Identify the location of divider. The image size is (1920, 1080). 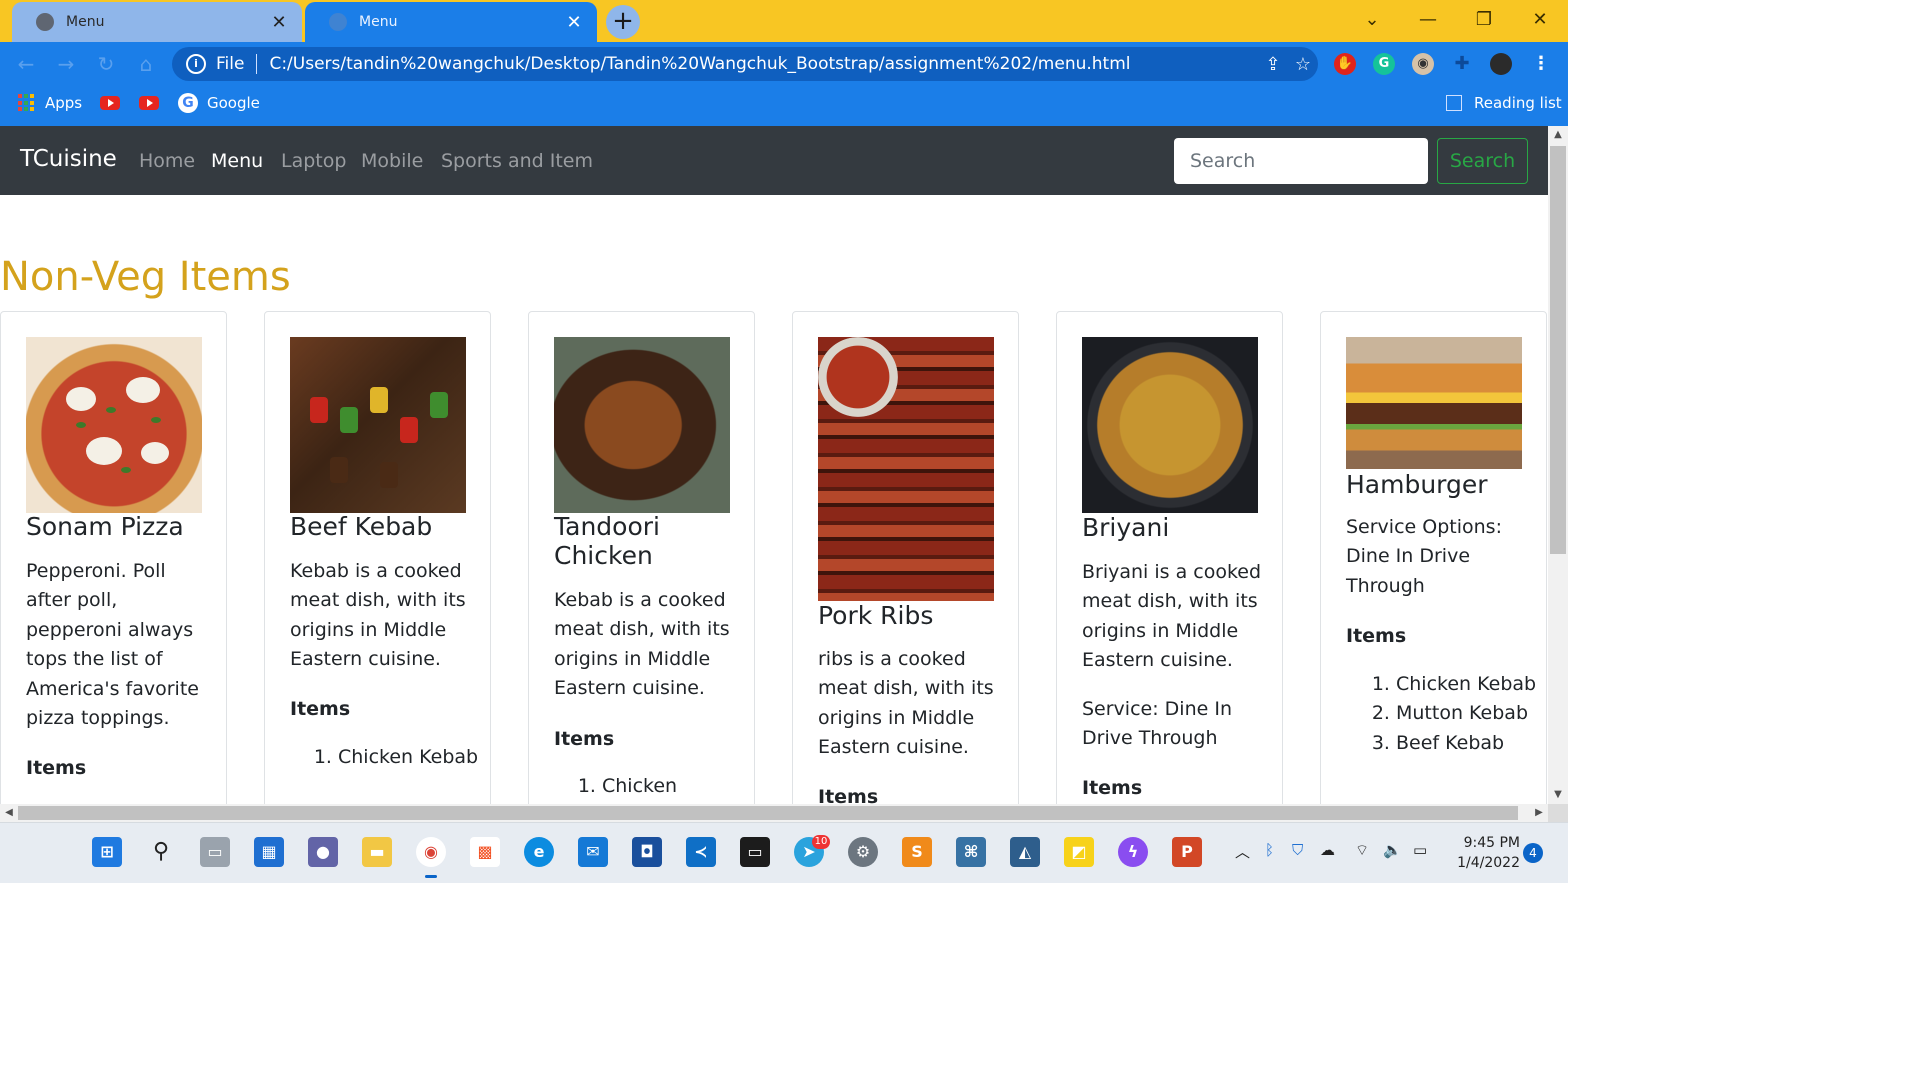
(257, 64).